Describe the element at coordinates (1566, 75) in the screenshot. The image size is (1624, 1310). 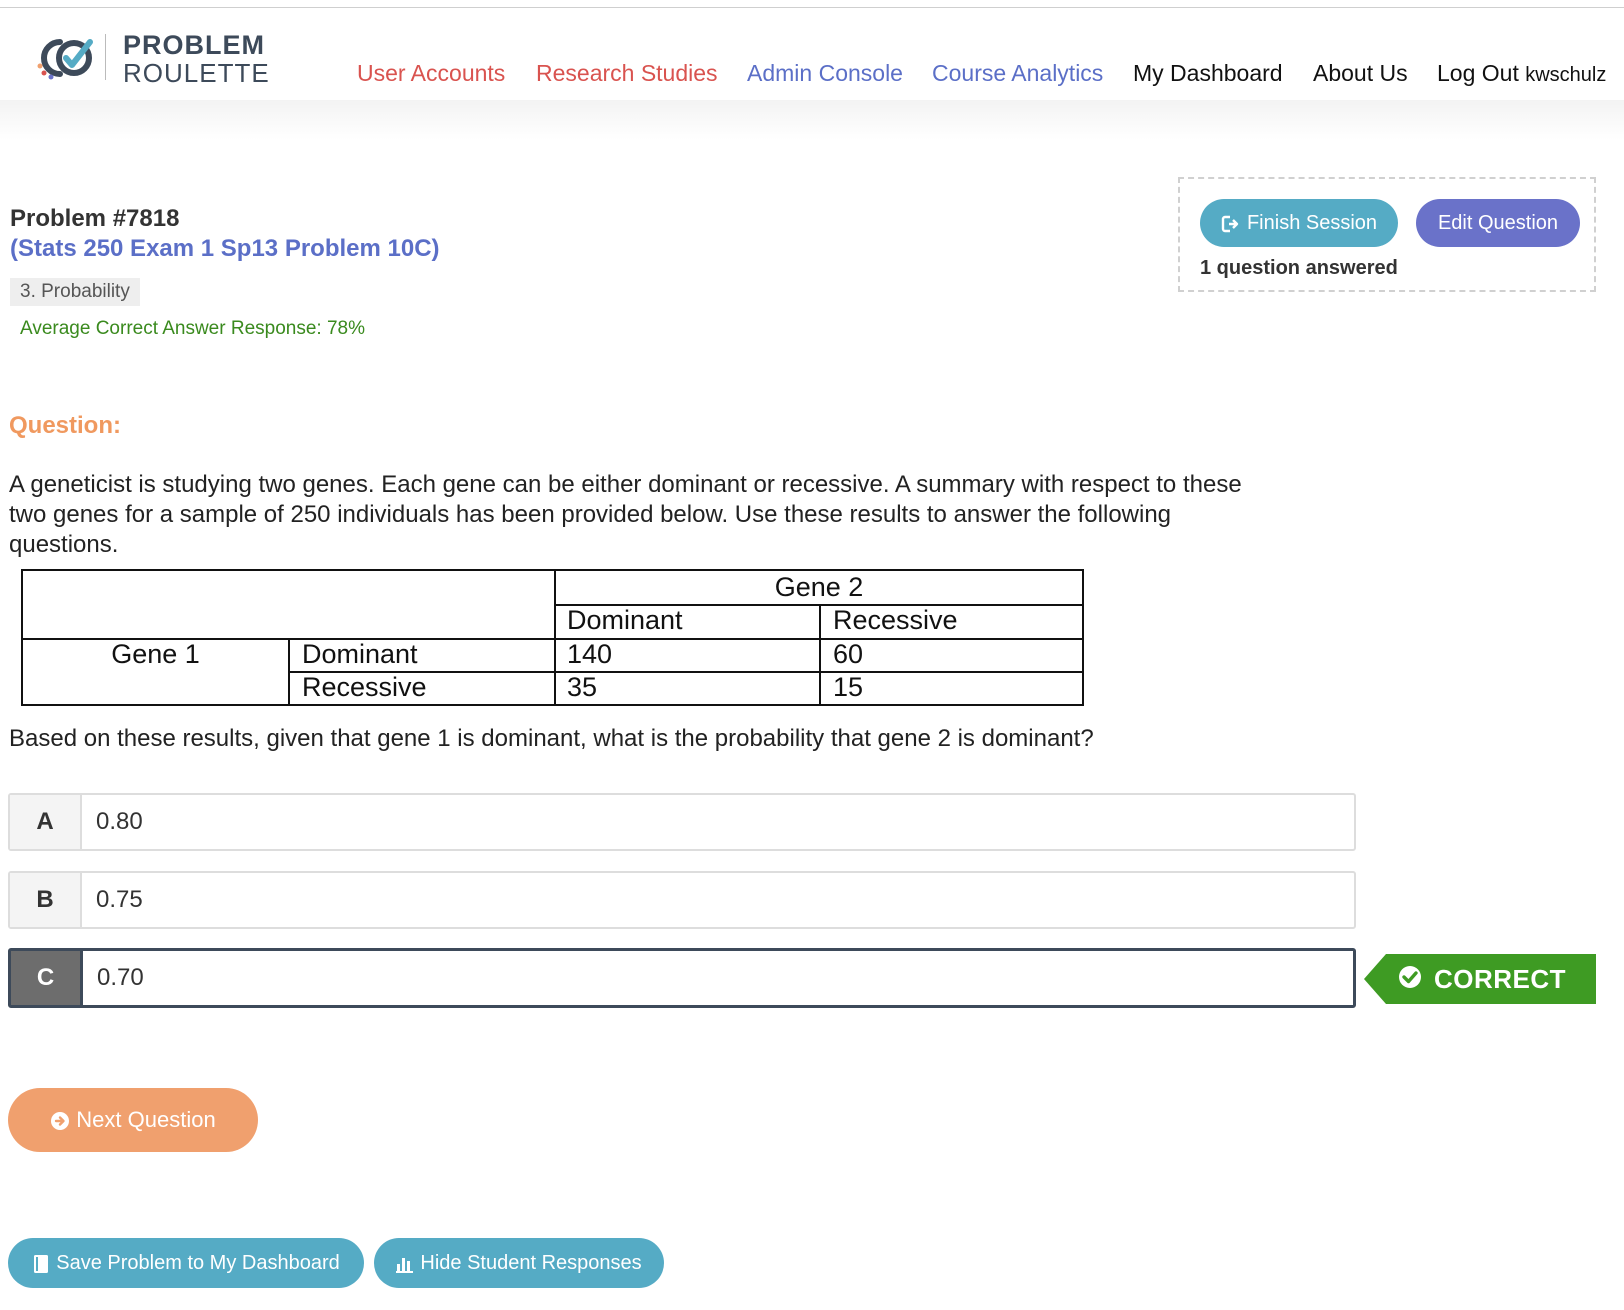
I see `nav-username: kwschulz` at that location.